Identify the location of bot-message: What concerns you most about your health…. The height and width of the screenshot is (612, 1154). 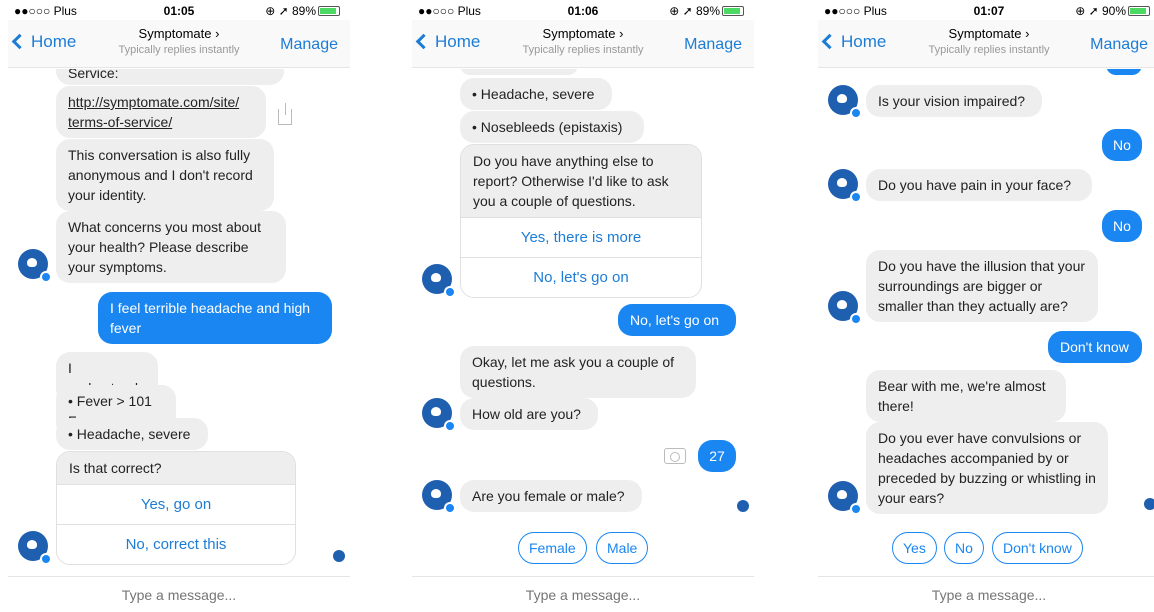
(171, 247).